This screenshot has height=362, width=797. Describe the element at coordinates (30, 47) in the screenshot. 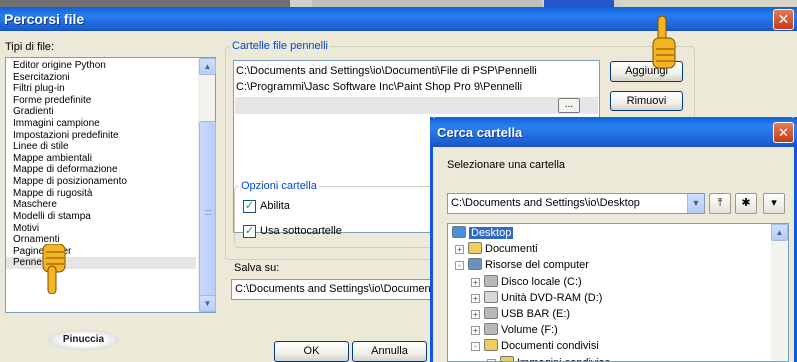

I see `file-types-label: Tipi di file:` at that location.